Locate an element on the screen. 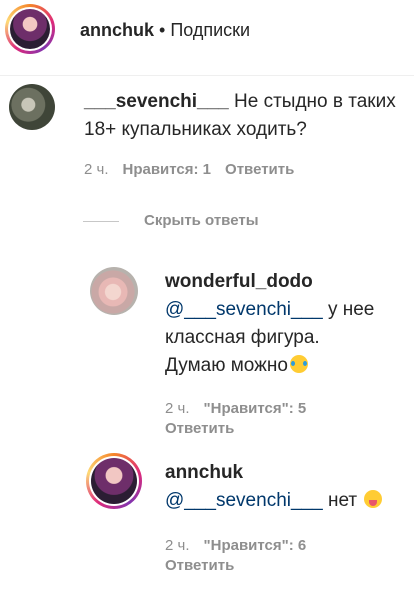 The image size is (414, 593). commenter-avatar is located at coordinates (32, 107).